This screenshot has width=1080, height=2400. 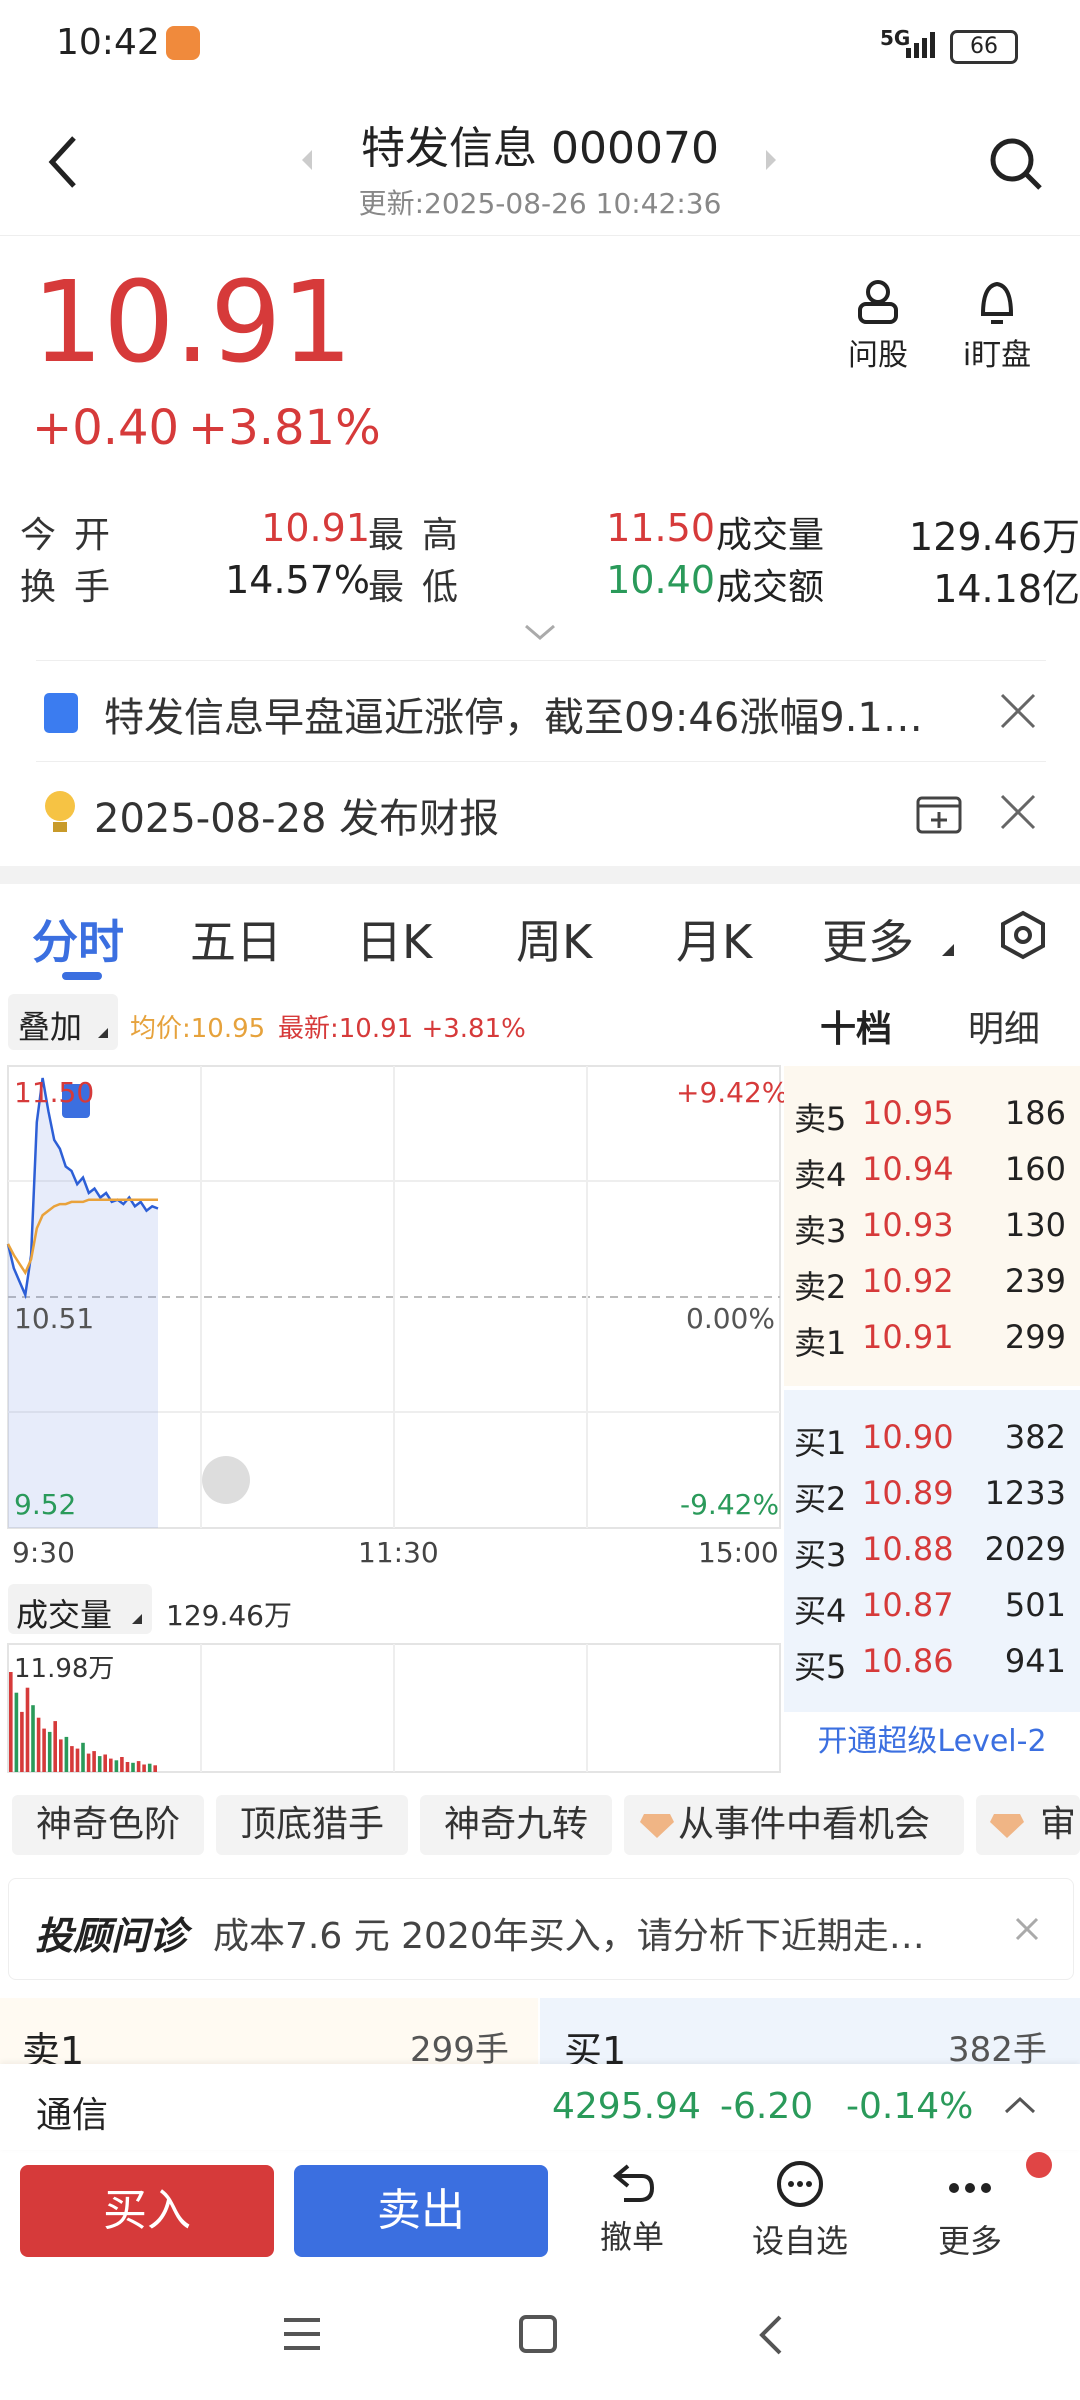 What do you see at coordinates (53, 2046) in the screenshot?
I see `sell-summary-label: 卖1` at bounding box center [53, 2046].